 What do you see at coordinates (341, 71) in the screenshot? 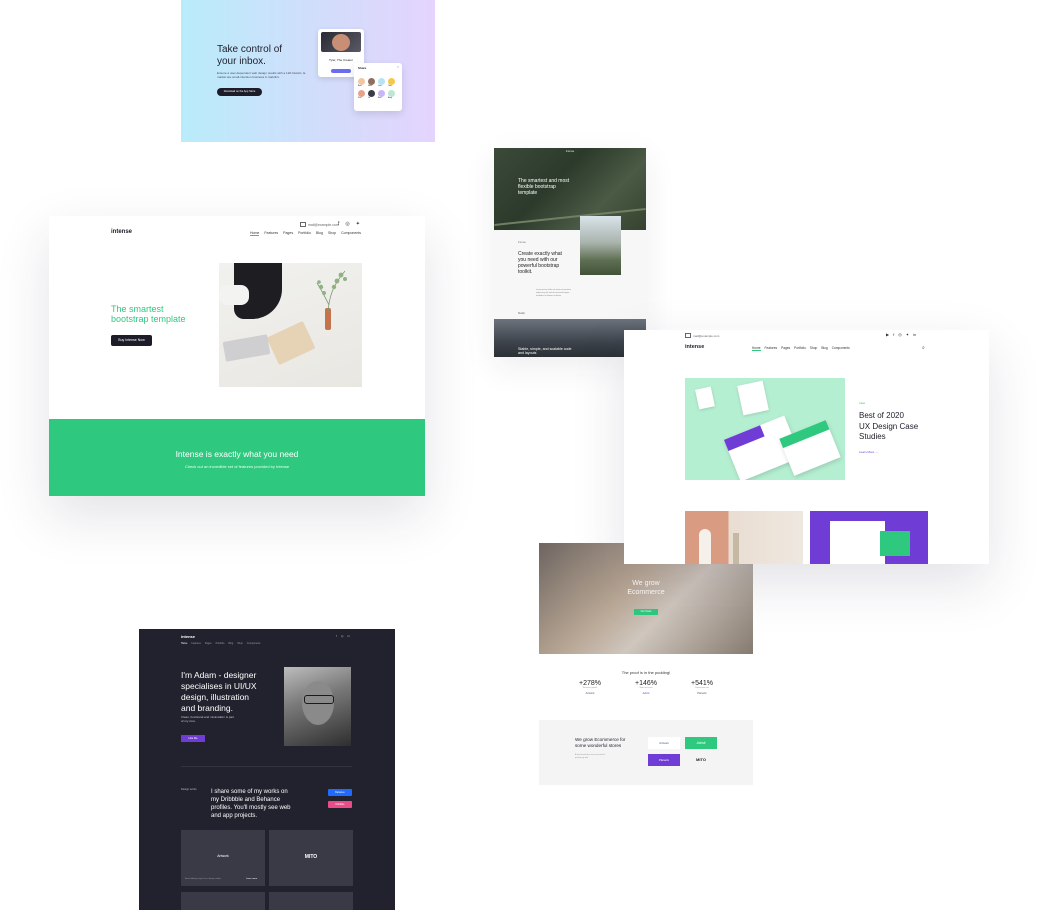
I see `follow-button` at bounding box center [341, 71].